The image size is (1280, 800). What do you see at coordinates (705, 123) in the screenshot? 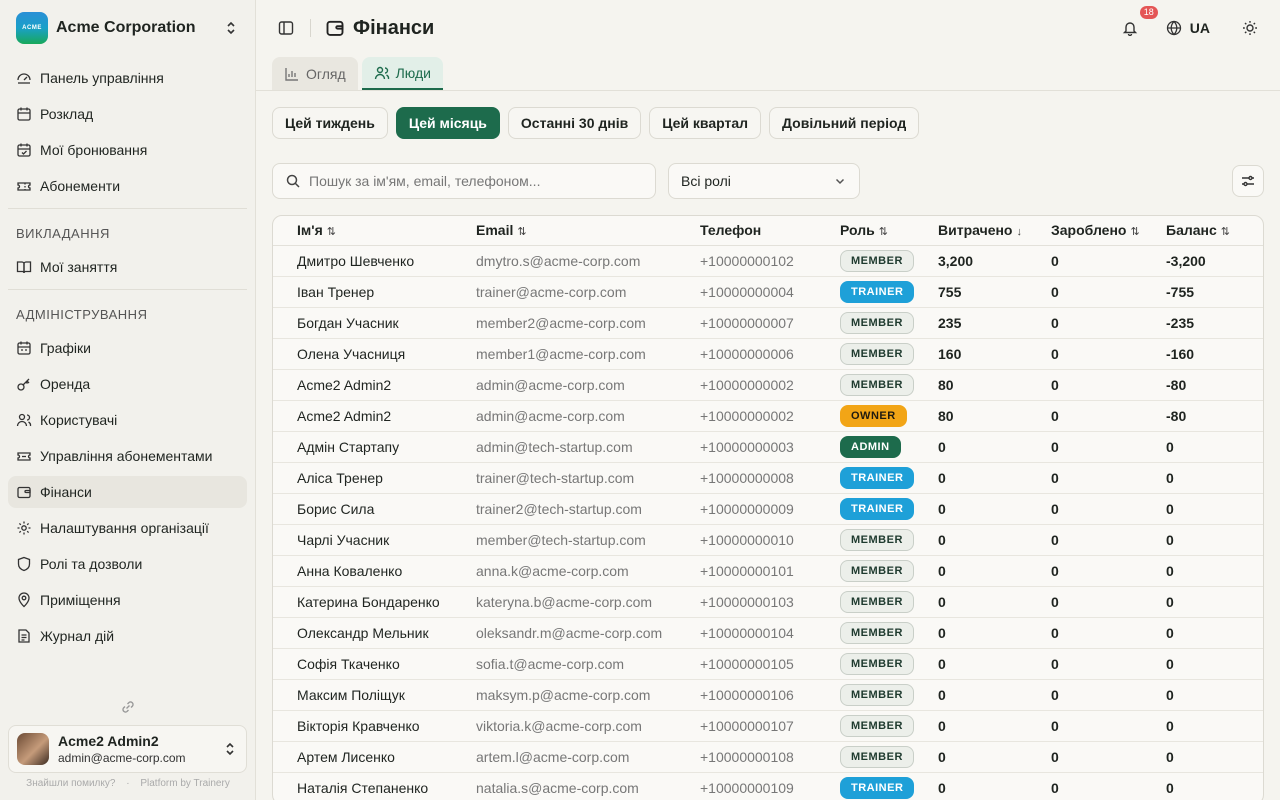
I see `period-this-quarter-button: Цей квартал` at bounding box center [705, 123].